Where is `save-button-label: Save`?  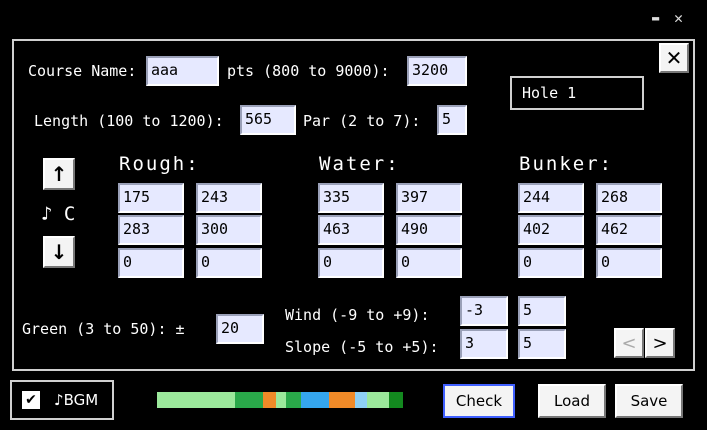
save-button-label: Save is located at coordinates (649, 401).